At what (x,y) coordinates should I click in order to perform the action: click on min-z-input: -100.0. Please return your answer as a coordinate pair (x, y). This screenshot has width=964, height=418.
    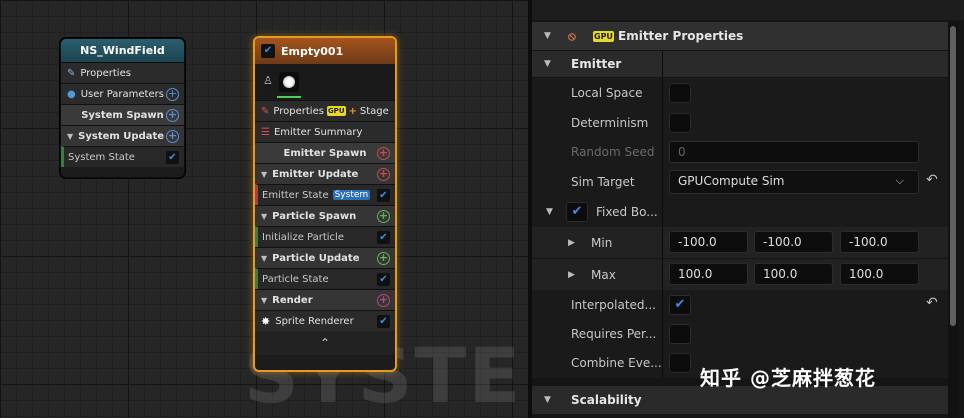
    Looking at the image, I should click on (879, 242).